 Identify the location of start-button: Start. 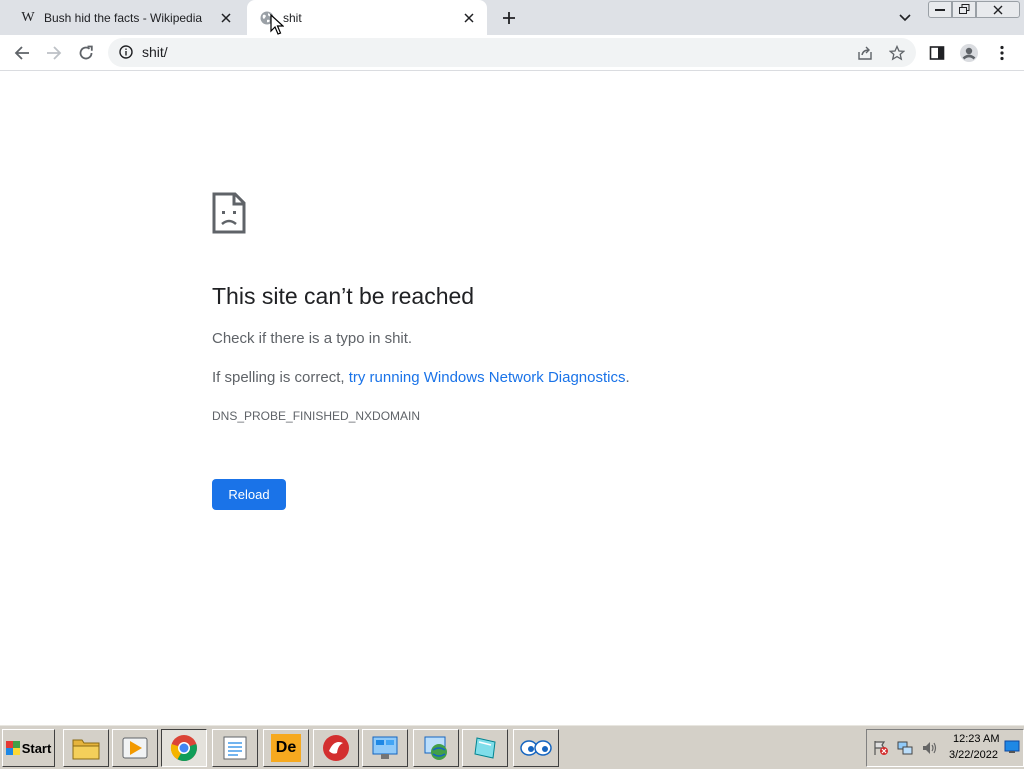
(28, 748).